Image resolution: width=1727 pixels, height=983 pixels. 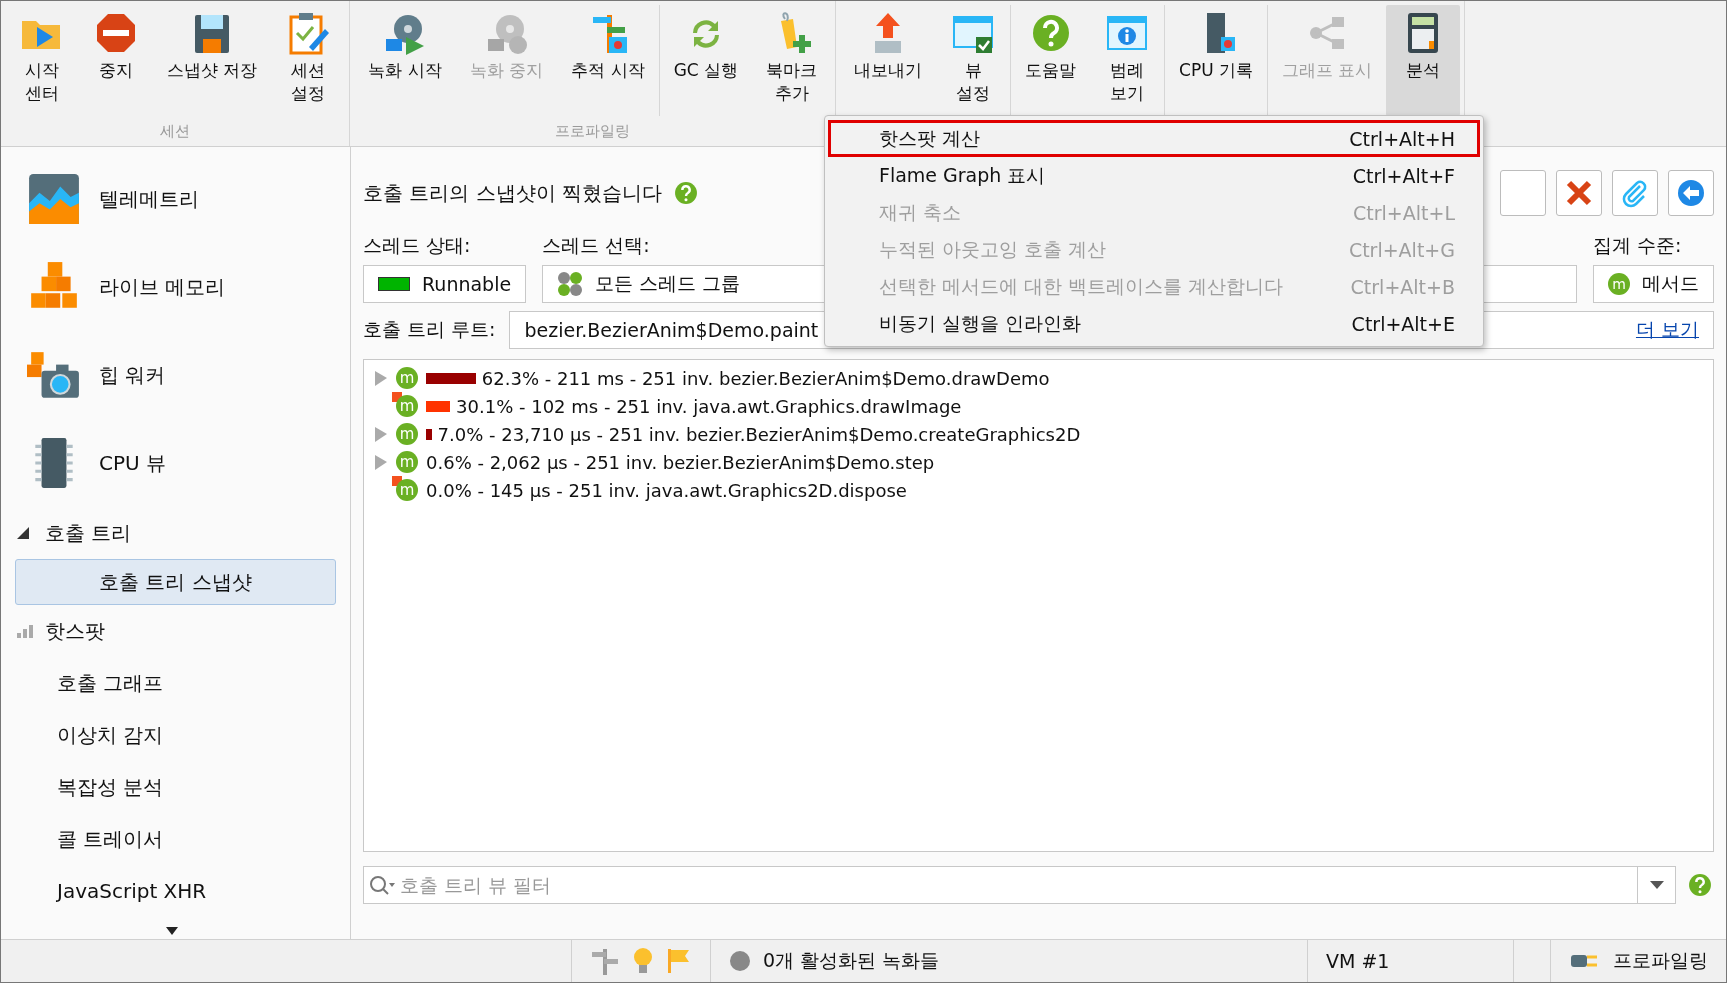 I want to click on profiling-mode: 프로파일링, so click(x=1660, y=960).